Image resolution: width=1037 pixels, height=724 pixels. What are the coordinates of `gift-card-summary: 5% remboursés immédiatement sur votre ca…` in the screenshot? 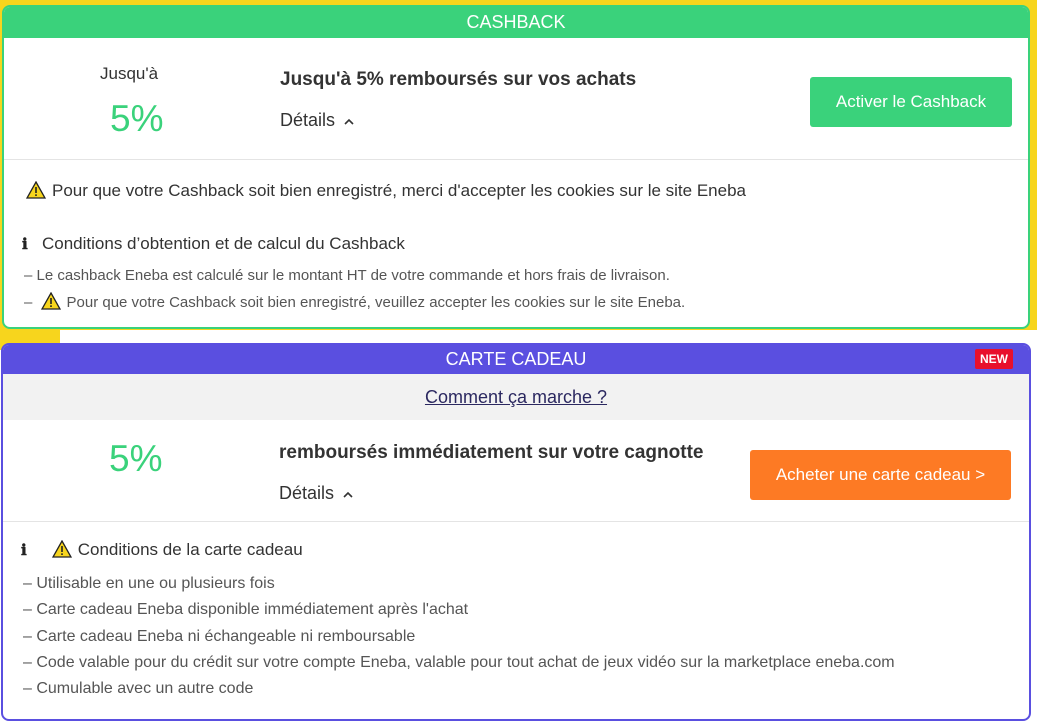 It's located at (516, 471).